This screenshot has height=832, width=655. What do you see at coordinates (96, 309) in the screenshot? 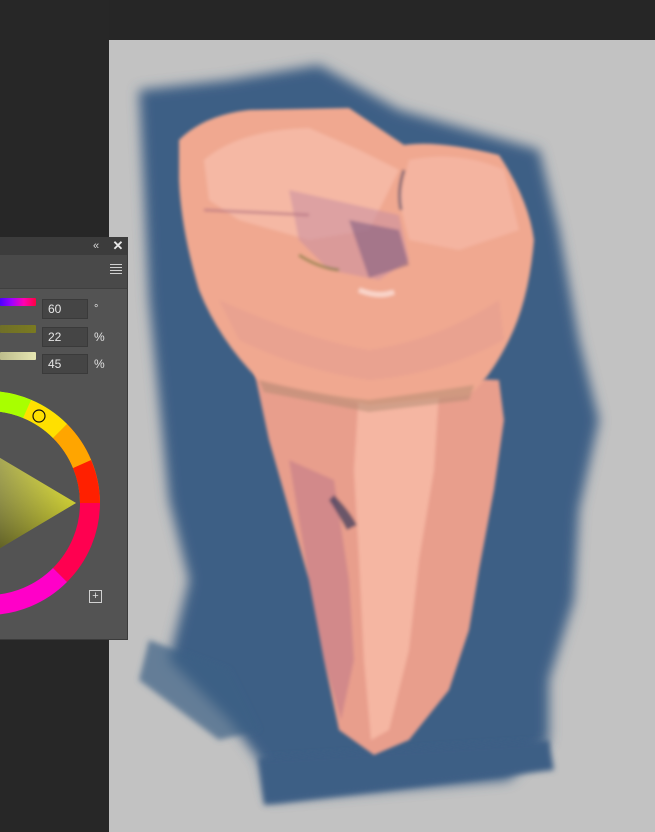
I see `hue-unit: °` at bounding box center [96, 309].